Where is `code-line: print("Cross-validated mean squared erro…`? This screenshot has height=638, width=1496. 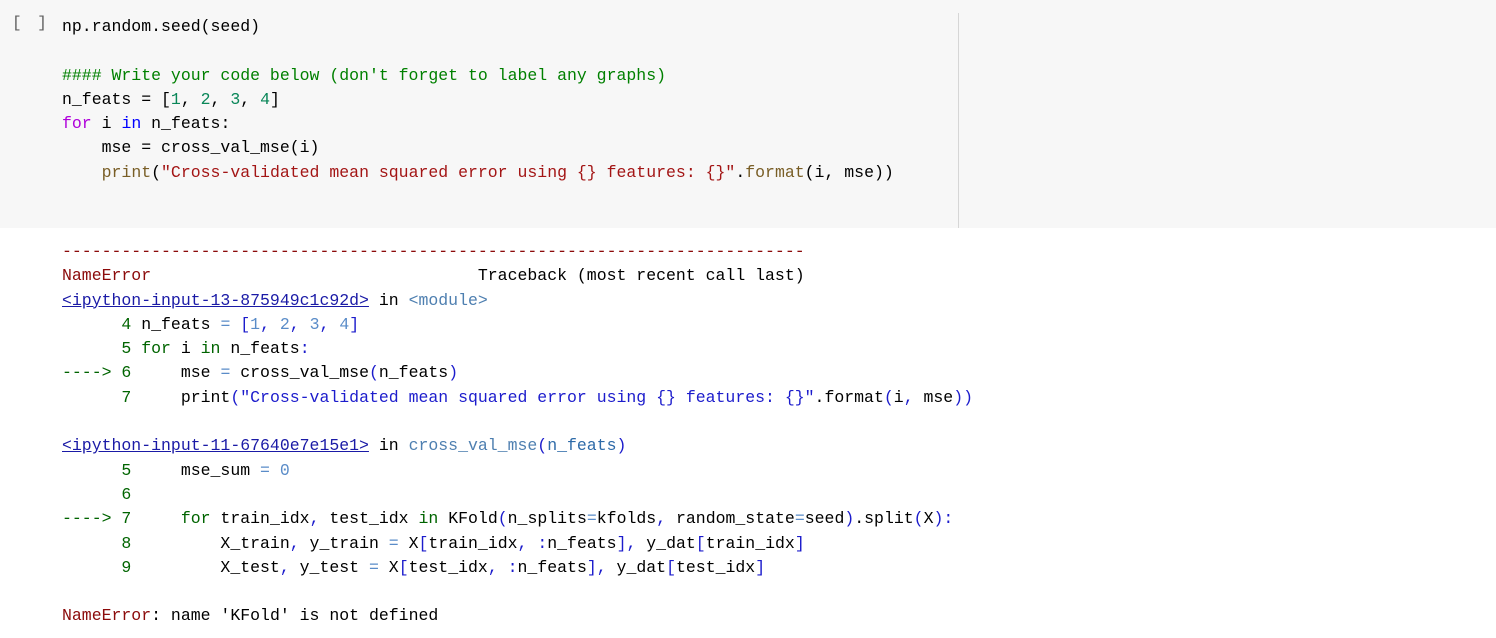 code-line: print("Cross-validated mean squared erro… is located at coordinates (478, 172).